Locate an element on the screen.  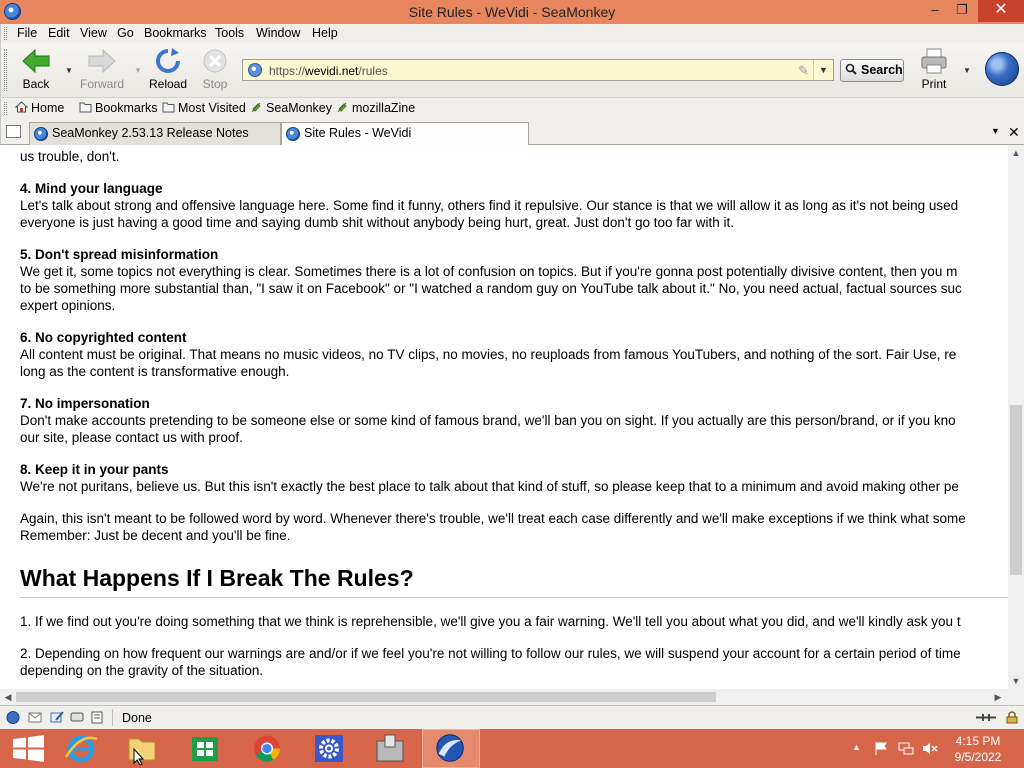
action-center-flag-icon is located at coordinates (881, 748).